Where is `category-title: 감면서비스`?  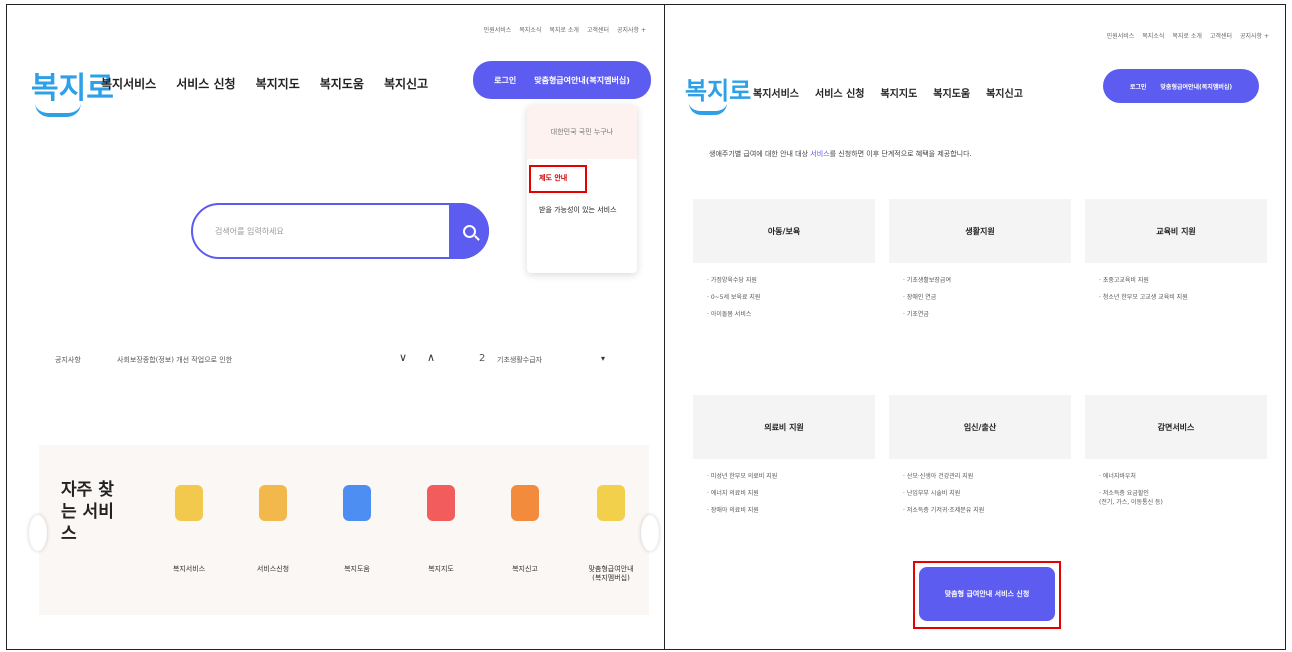
category-title: 감면서비스 is located at coordinates (1176, 427).